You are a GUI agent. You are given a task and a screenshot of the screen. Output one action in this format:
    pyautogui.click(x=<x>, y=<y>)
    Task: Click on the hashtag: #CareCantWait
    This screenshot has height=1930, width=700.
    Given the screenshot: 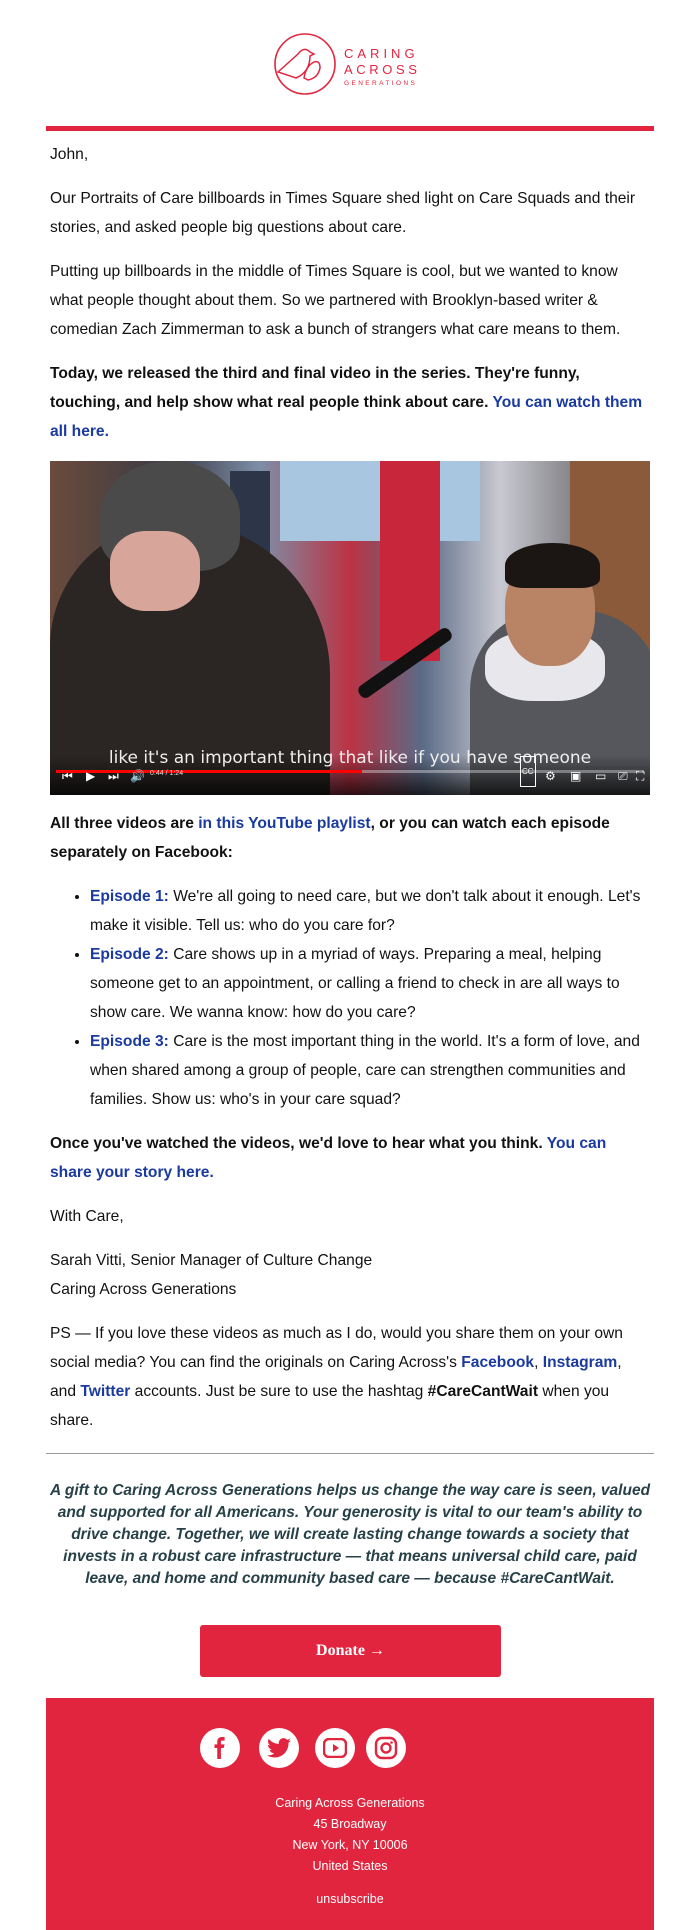 What is the action you would take?
    pyautogui.click(x=483, y=1391)
    